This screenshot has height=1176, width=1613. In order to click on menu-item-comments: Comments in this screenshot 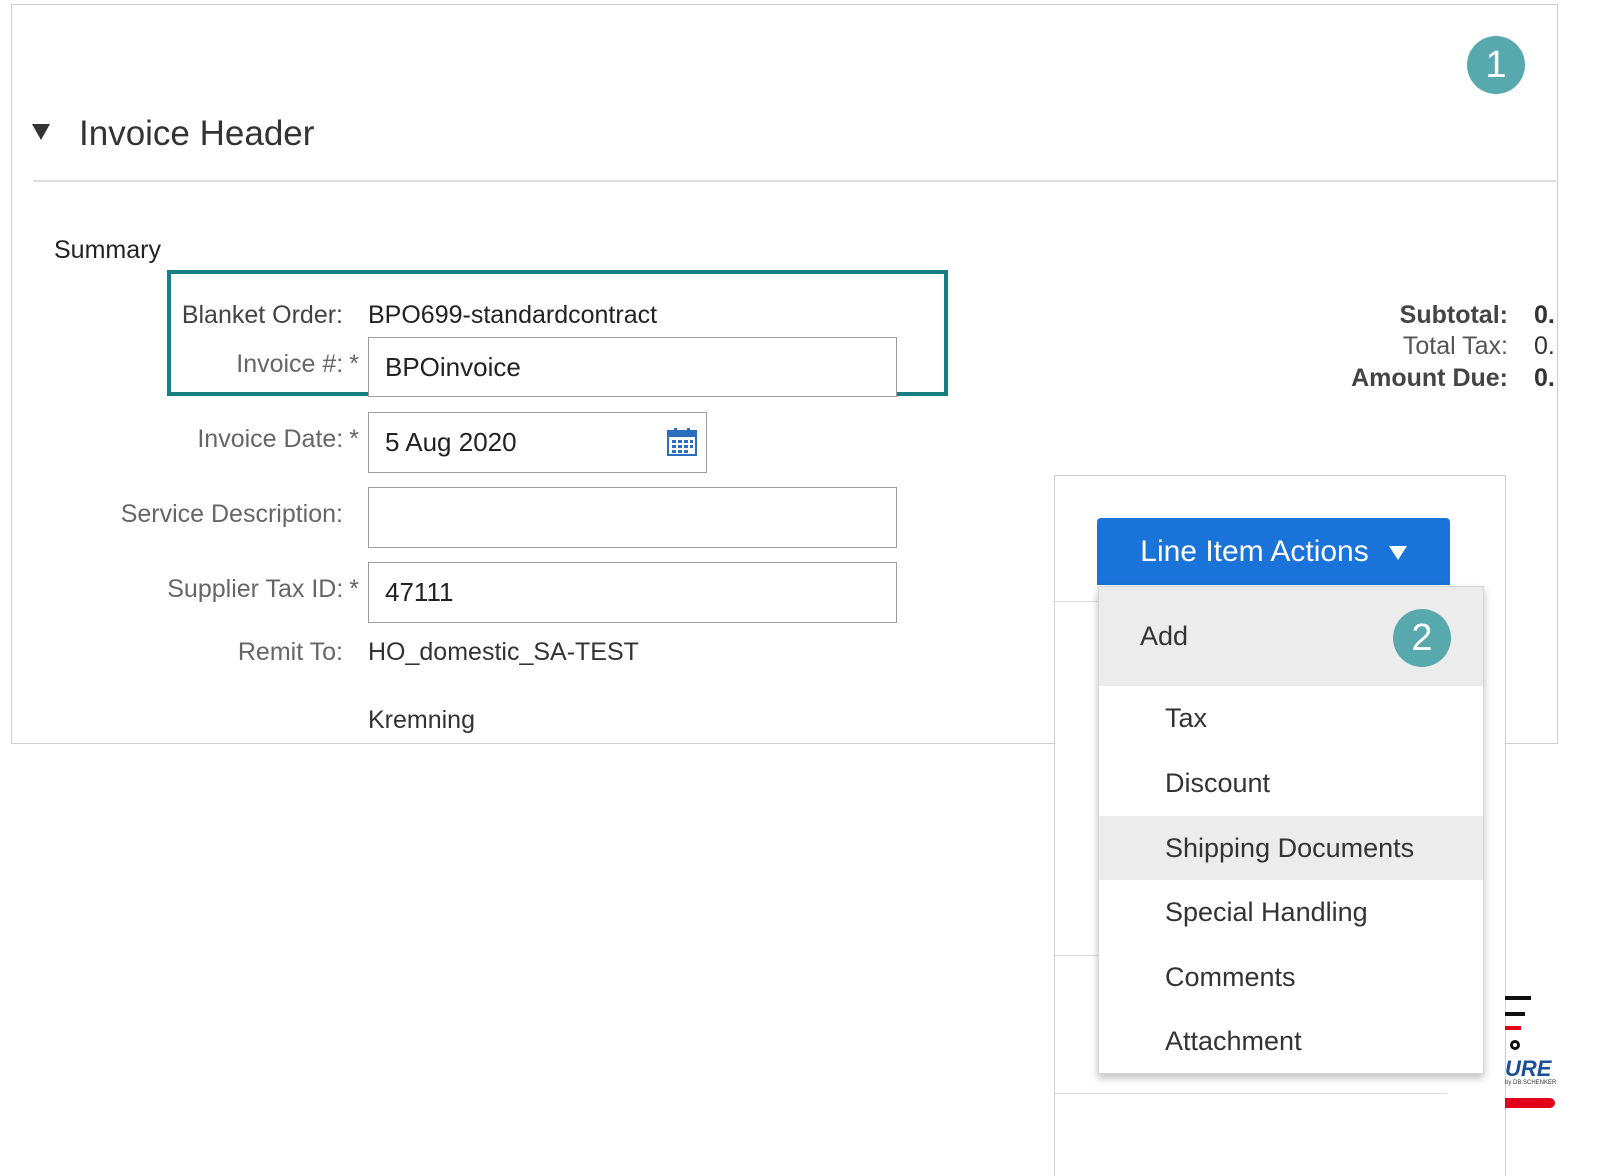, I will do `click(1291, 977)`.